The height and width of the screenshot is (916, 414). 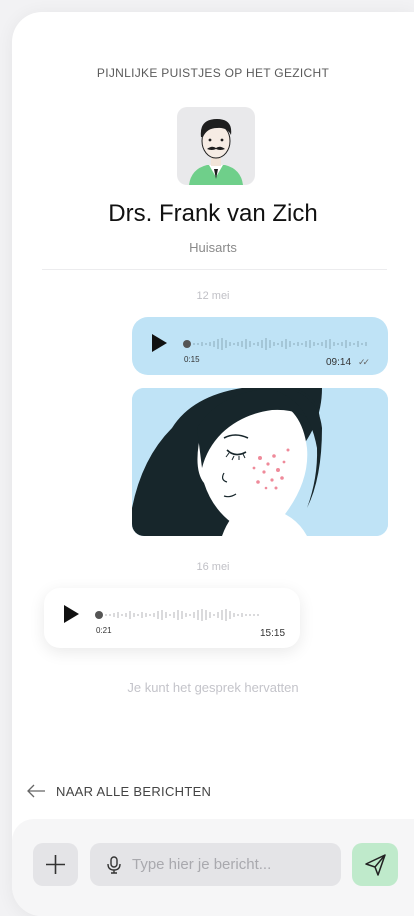 I want to click on message-time: 09:14, so click(x=339, y=362).